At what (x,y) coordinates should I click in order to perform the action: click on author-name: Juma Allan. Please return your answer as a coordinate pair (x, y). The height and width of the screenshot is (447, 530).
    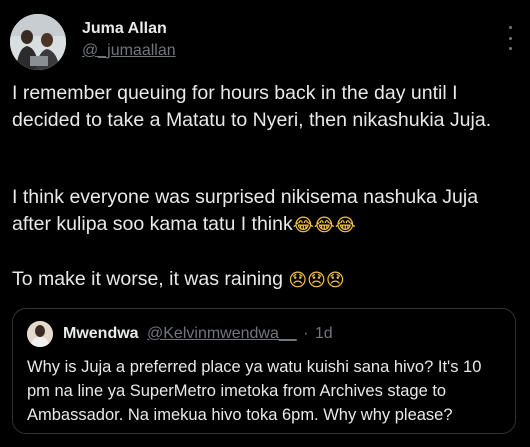
    Looking at the image, I should click on (124, 29).